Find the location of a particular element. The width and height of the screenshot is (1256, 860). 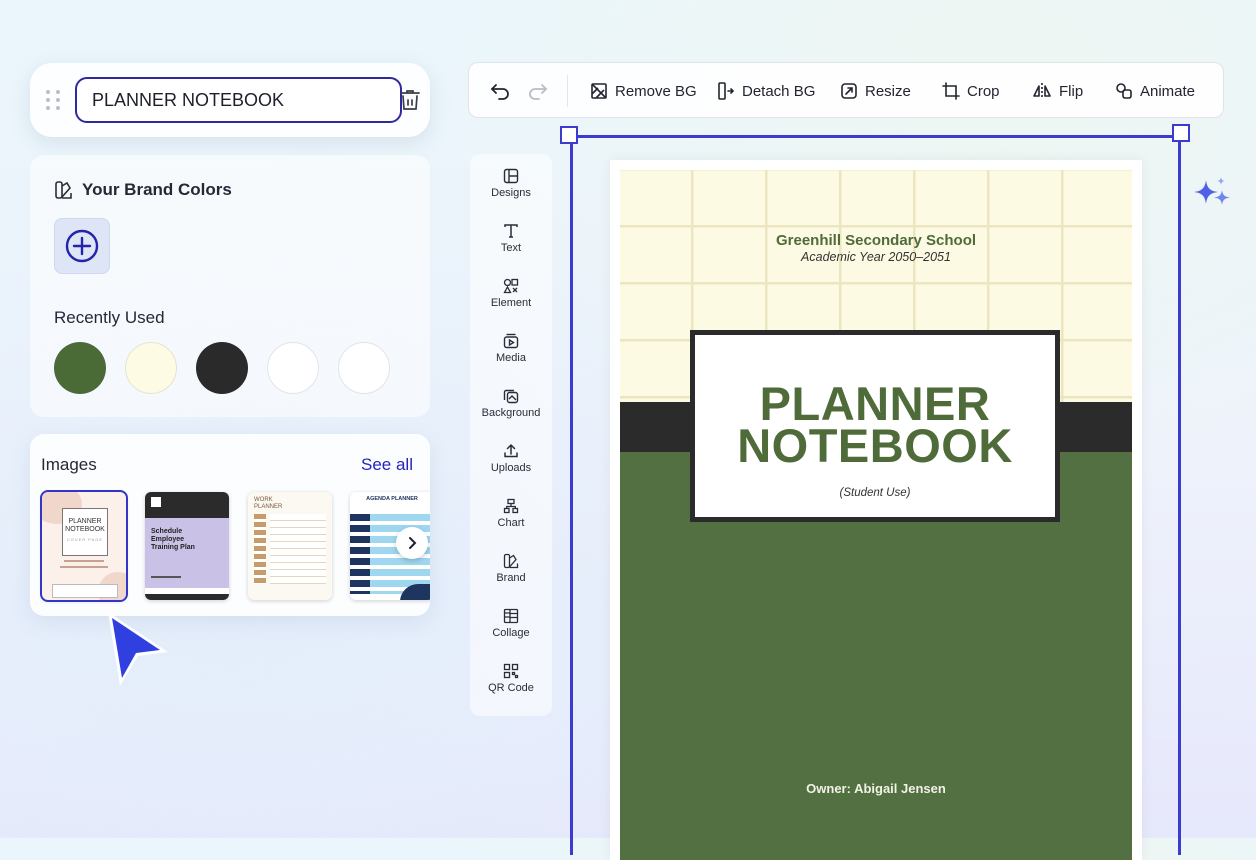

chevron-right-icon is located at coordinates (413, 543).